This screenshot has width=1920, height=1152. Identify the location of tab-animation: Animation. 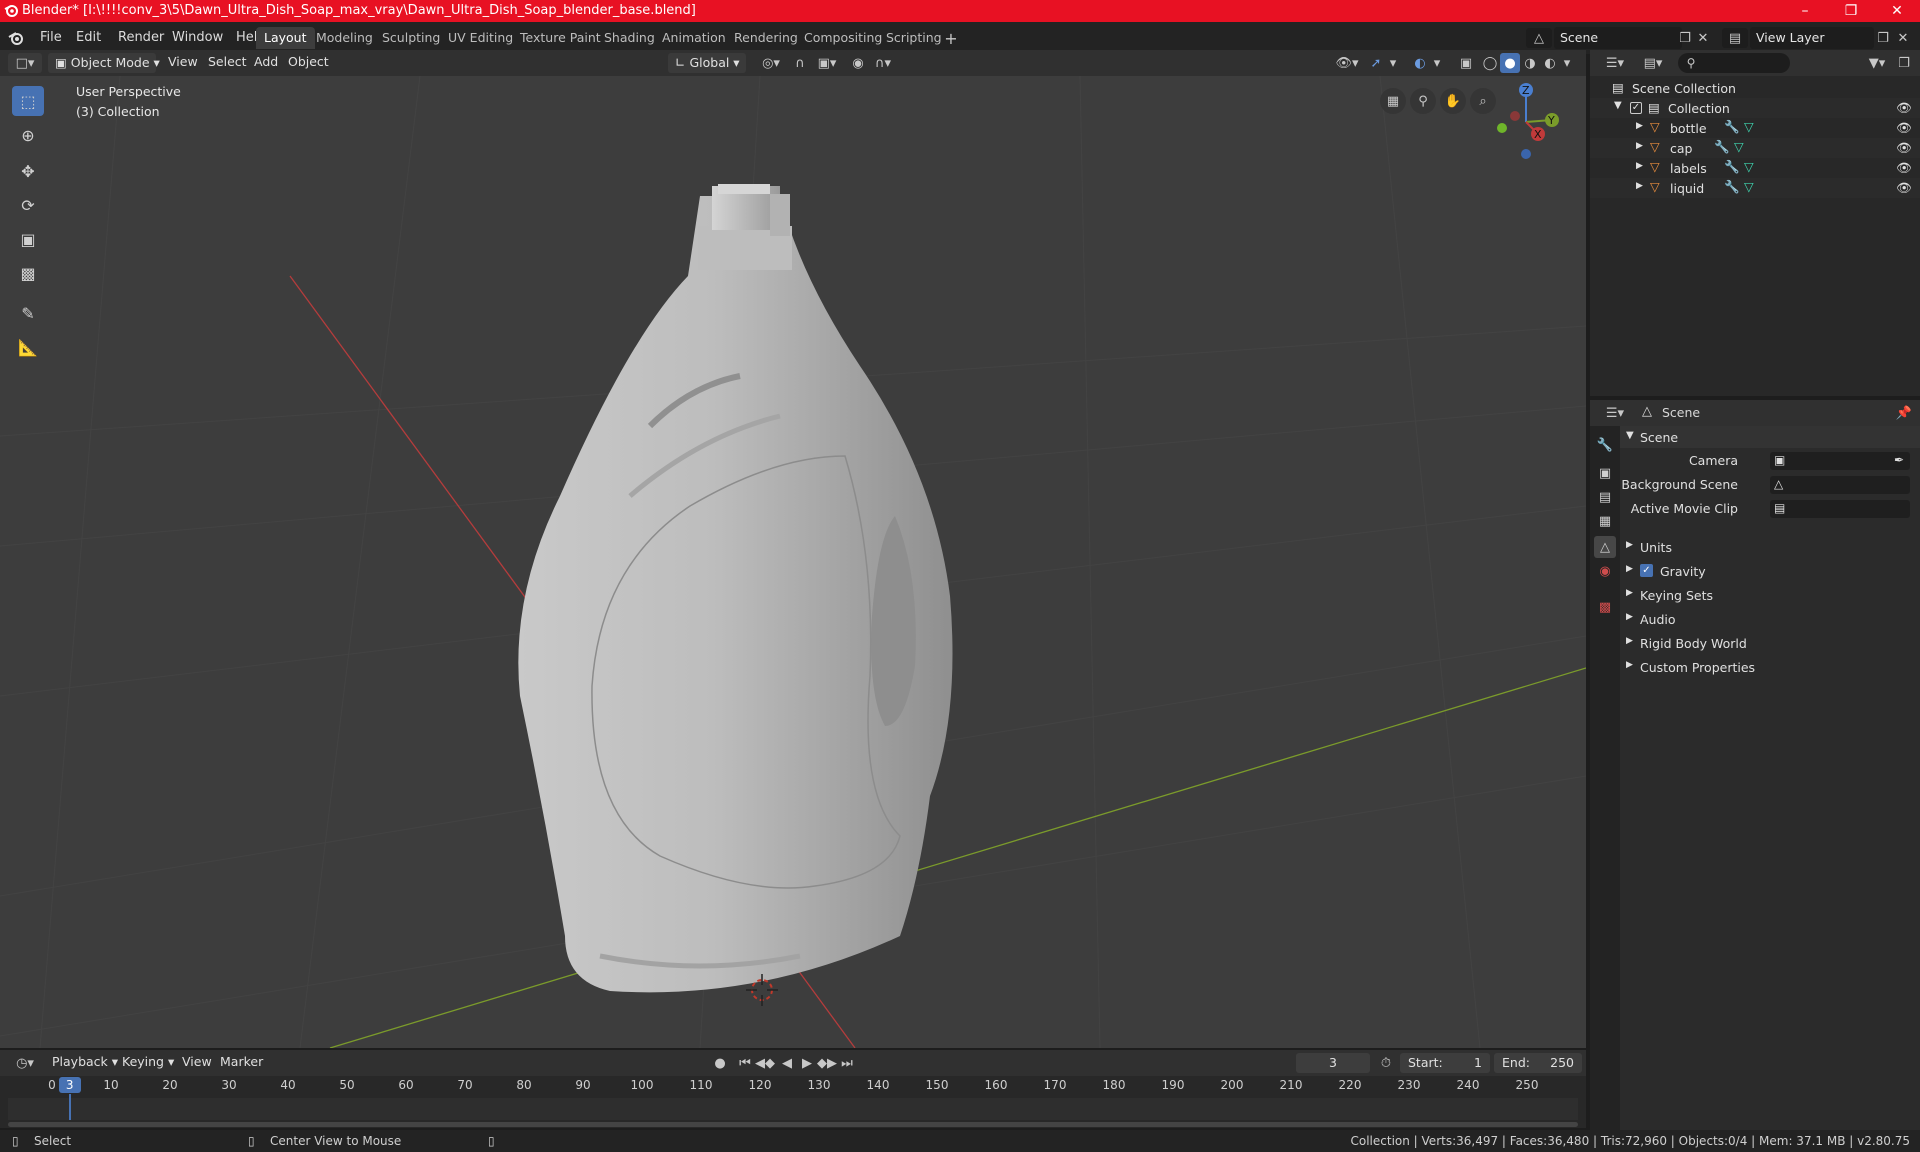
(694, 38).